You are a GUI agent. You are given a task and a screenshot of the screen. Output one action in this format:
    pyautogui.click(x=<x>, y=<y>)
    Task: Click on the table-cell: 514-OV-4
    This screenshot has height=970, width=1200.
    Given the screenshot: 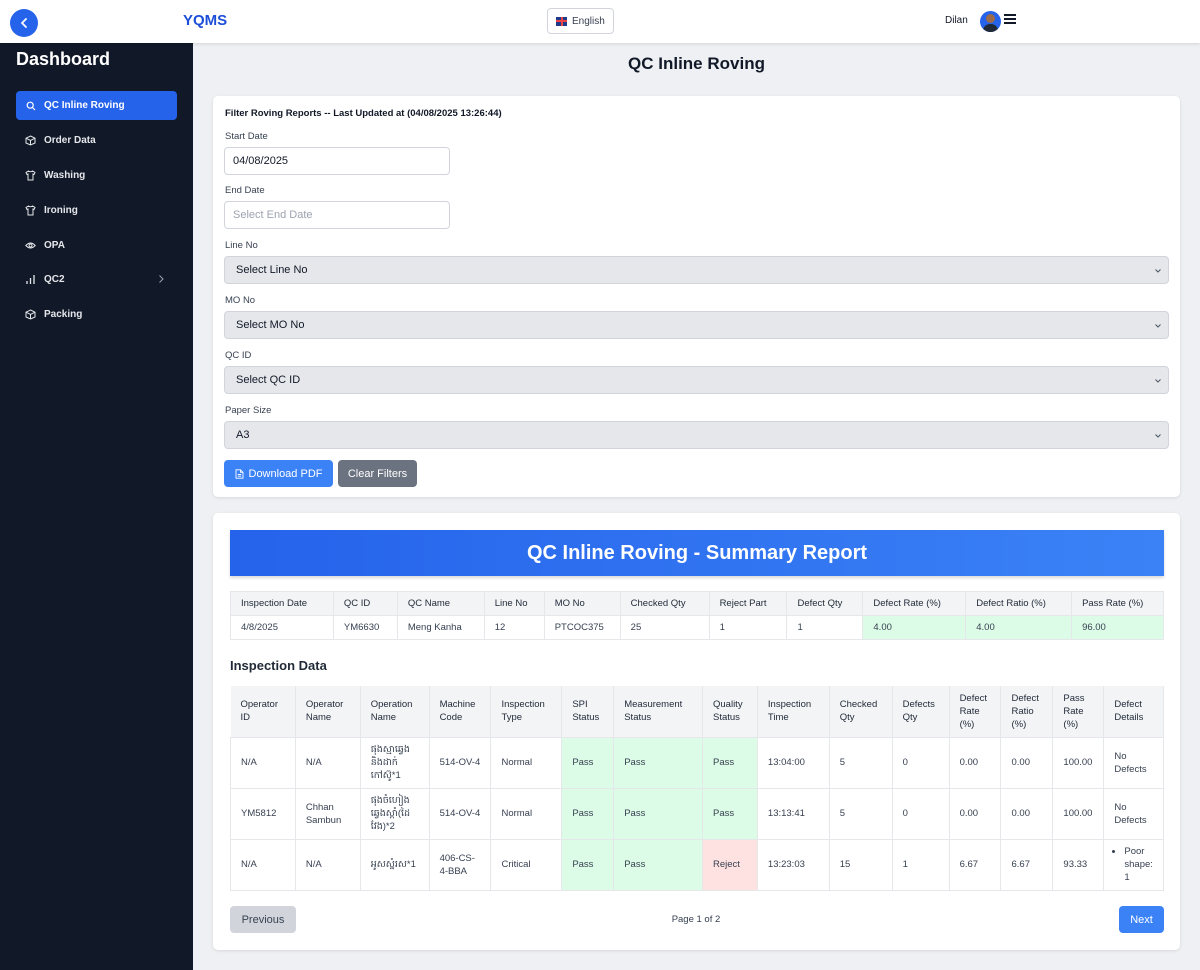 What is the action you would take?
    pyautogui.click(x=460, y=813)
    